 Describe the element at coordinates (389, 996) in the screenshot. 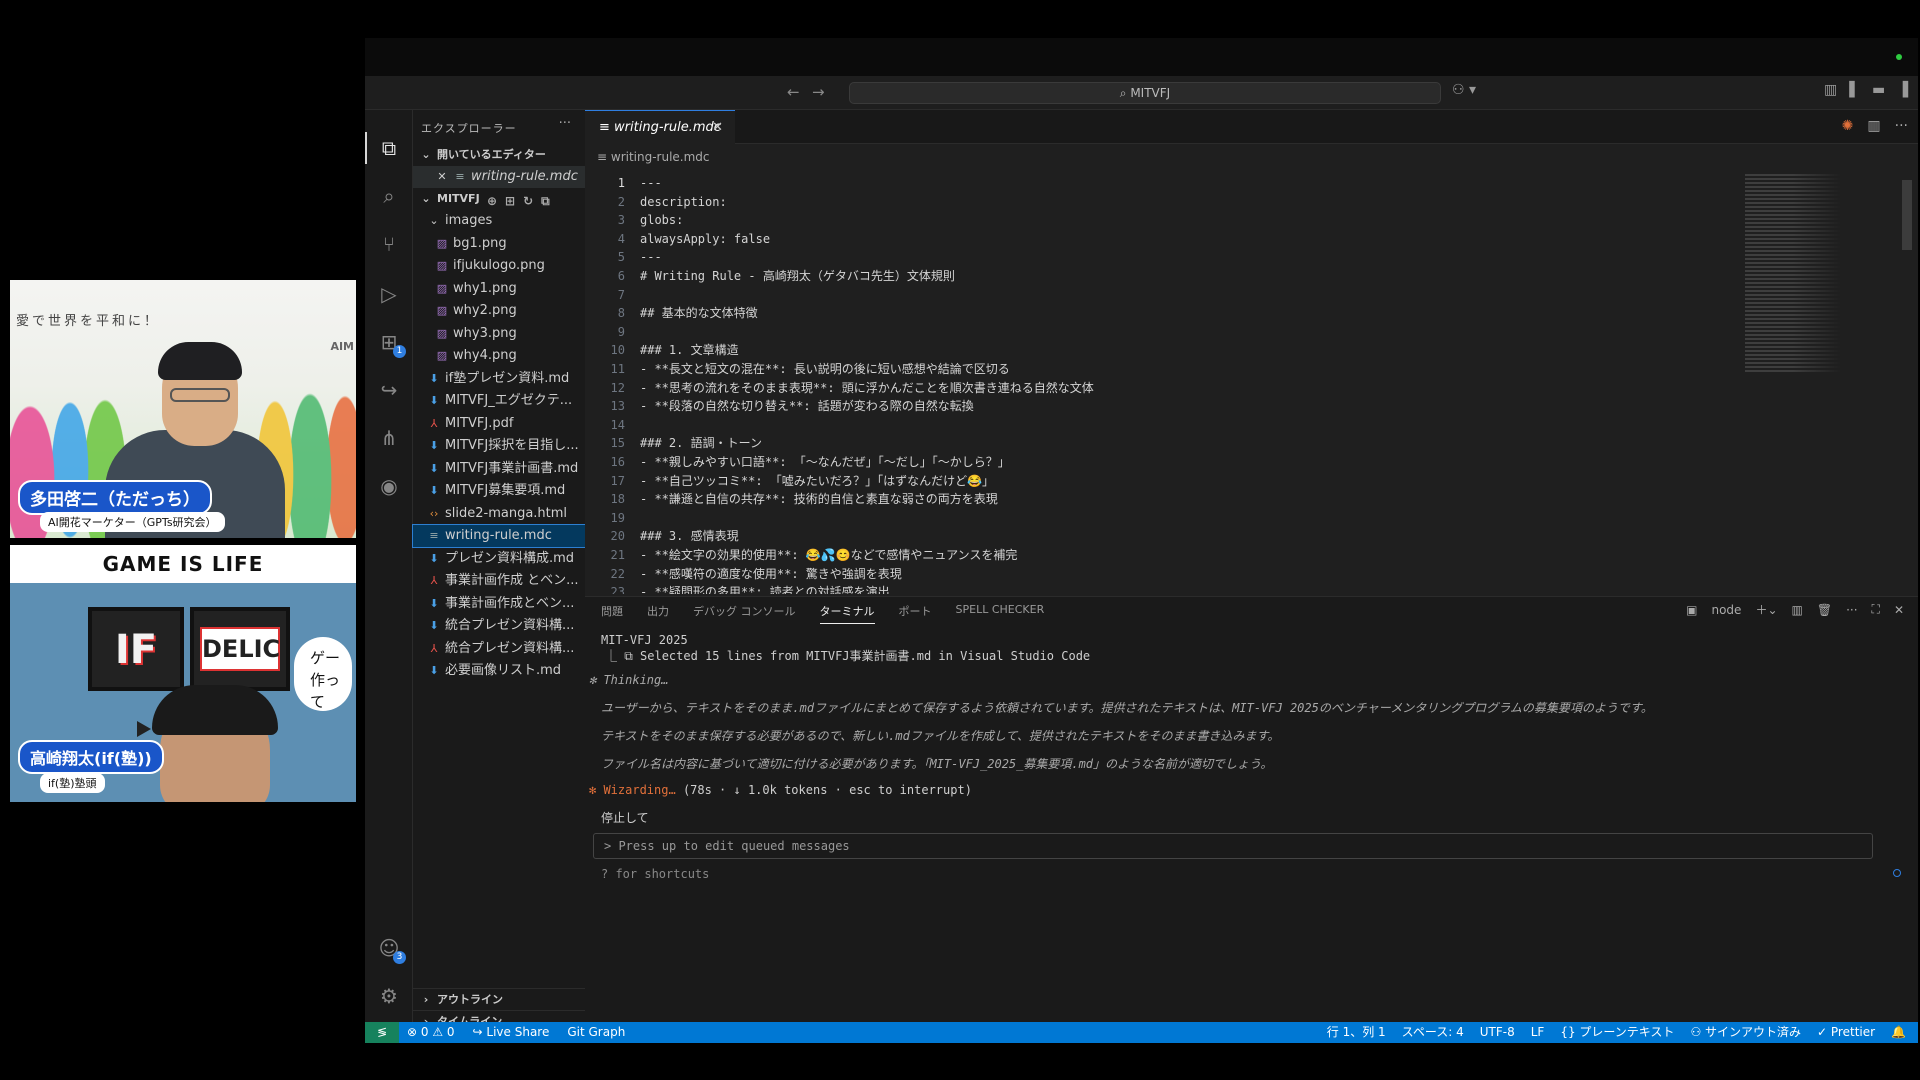

I see `settings-gear-icon: ⚙` at that location.